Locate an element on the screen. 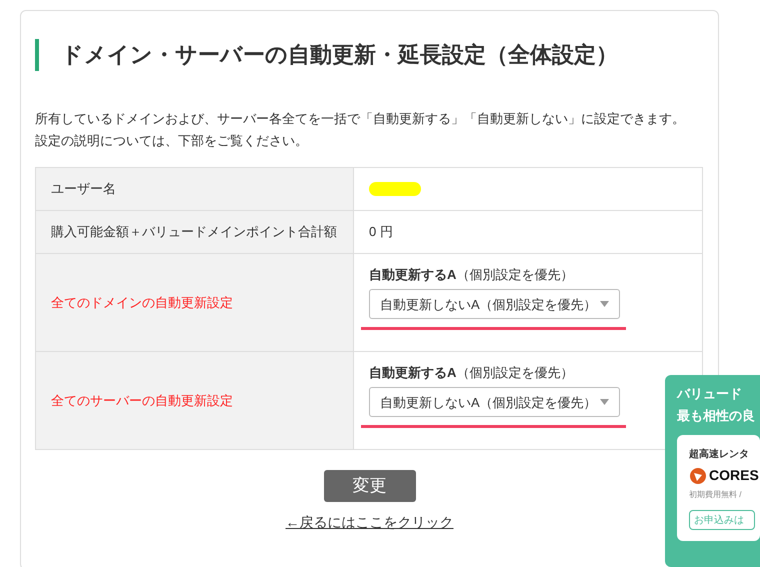 The width and height of the screenshot is (760, 567). back-link: ←戻るにはここをクリック is located at coordinates (370, 522).